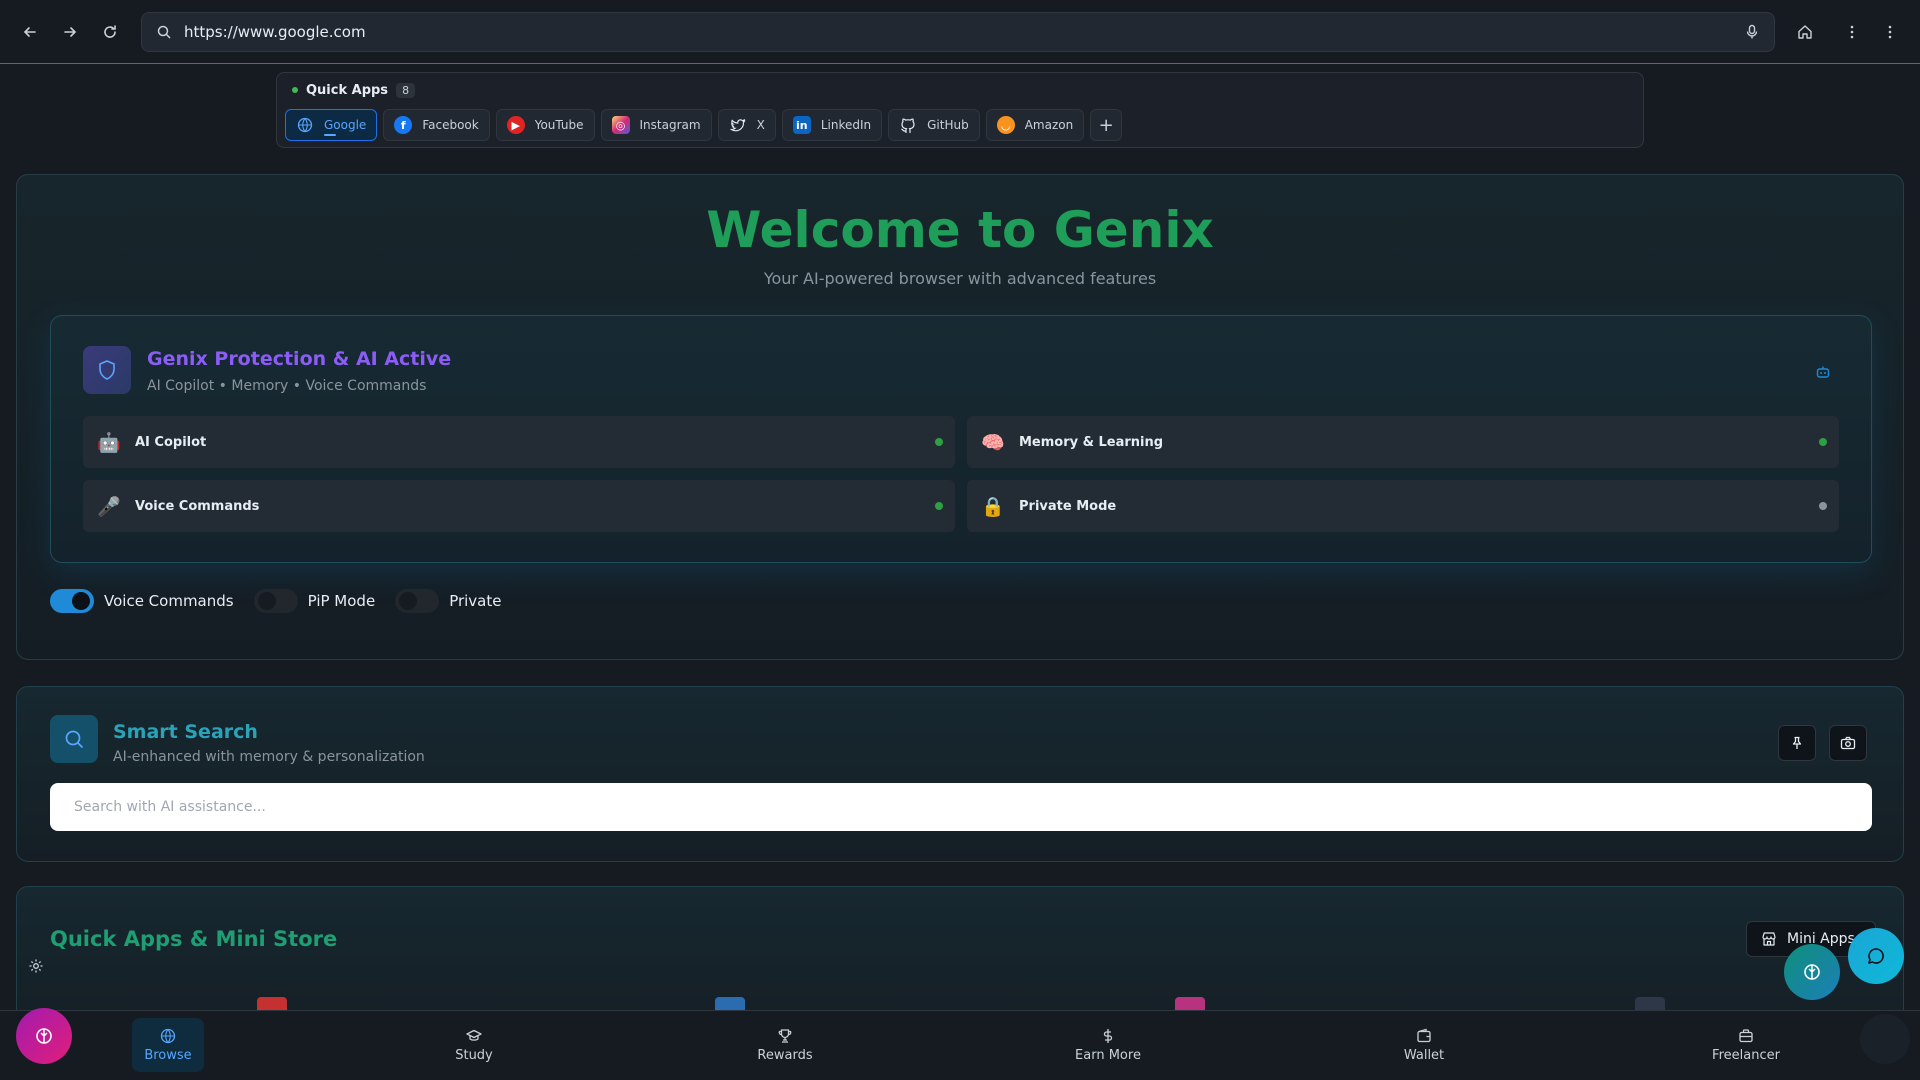 The height and width of the screenshot is (1080, 1920). Describe the element at coordinates (197, 506) in the screenshot. I see `feature-label: Voice Commands` at that location.